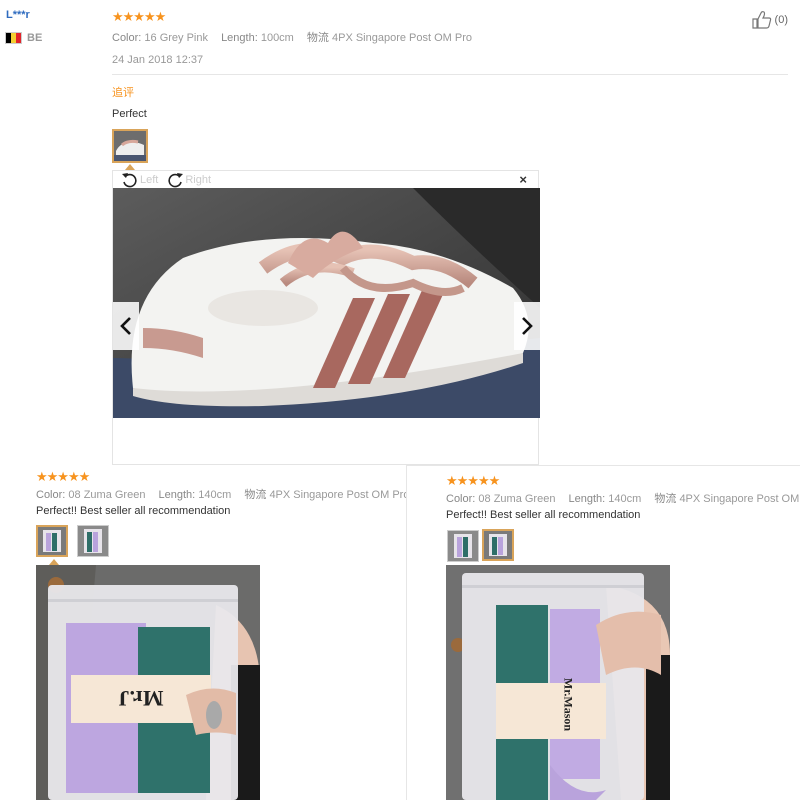  I want to click on review-photo-large: Mr.Mason, so click(558, 682).